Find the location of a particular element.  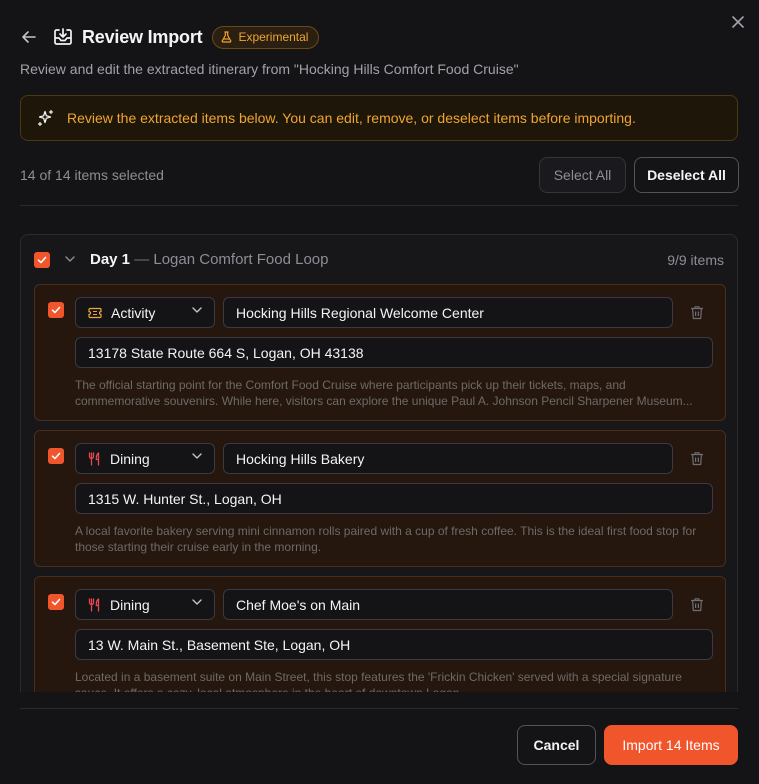

item-type-select: Activity is located at coordinates (145, 312).